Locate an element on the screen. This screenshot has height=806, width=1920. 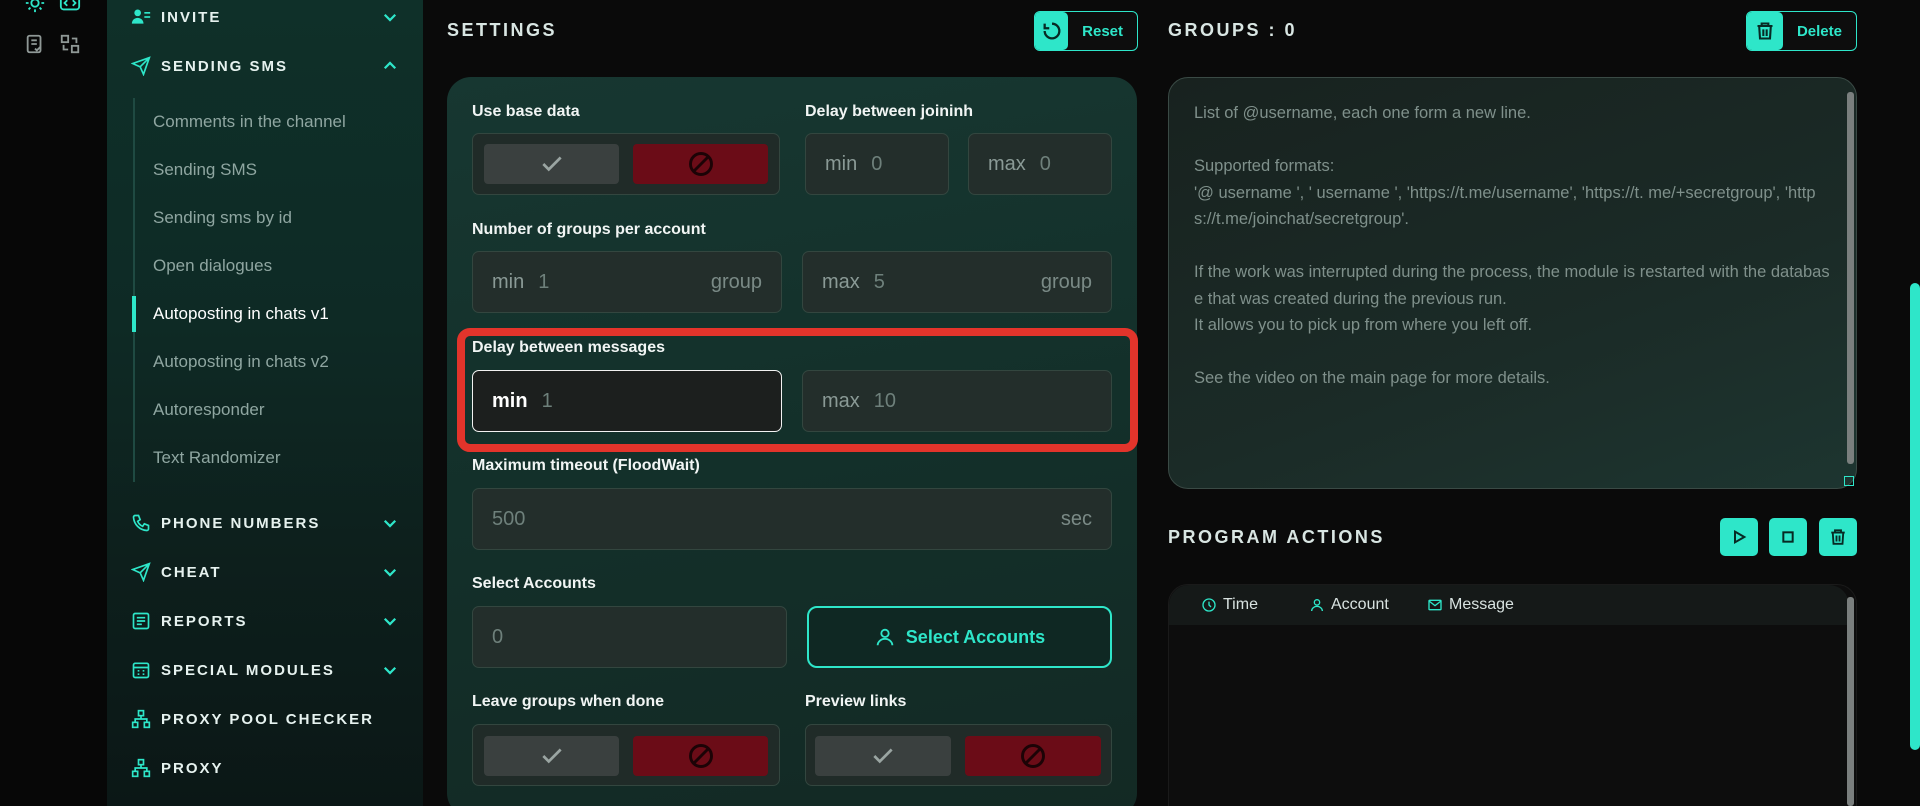
accounts-count-field: 0 is located at coordinates (629, 637).